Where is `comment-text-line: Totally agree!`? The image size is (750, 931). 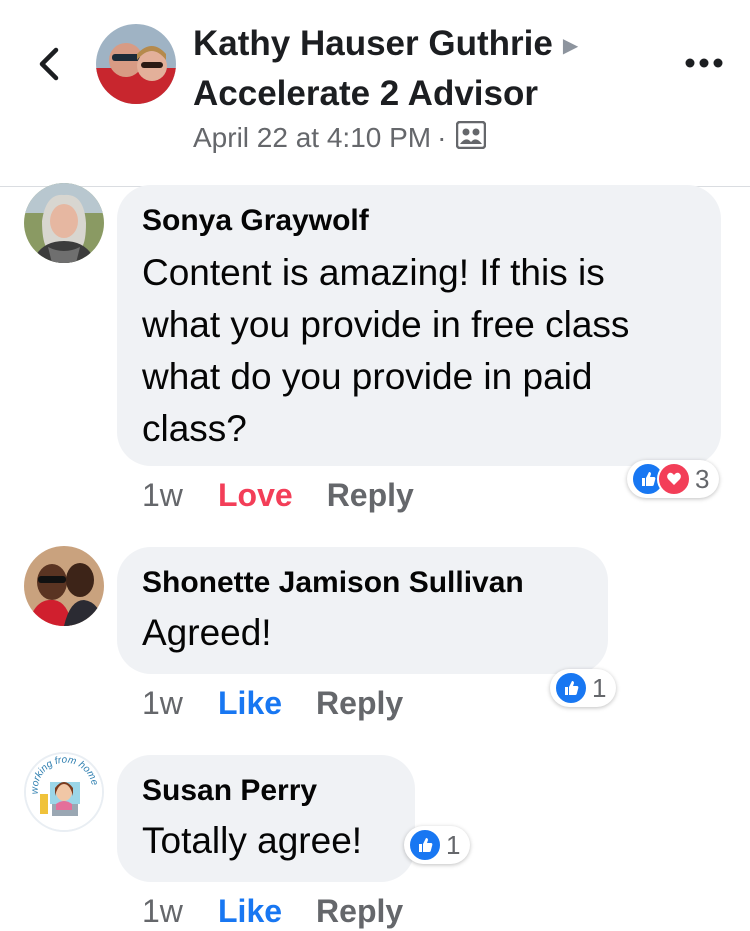
comment-text-line: Totally agree! is located at coordinates (252, 840).